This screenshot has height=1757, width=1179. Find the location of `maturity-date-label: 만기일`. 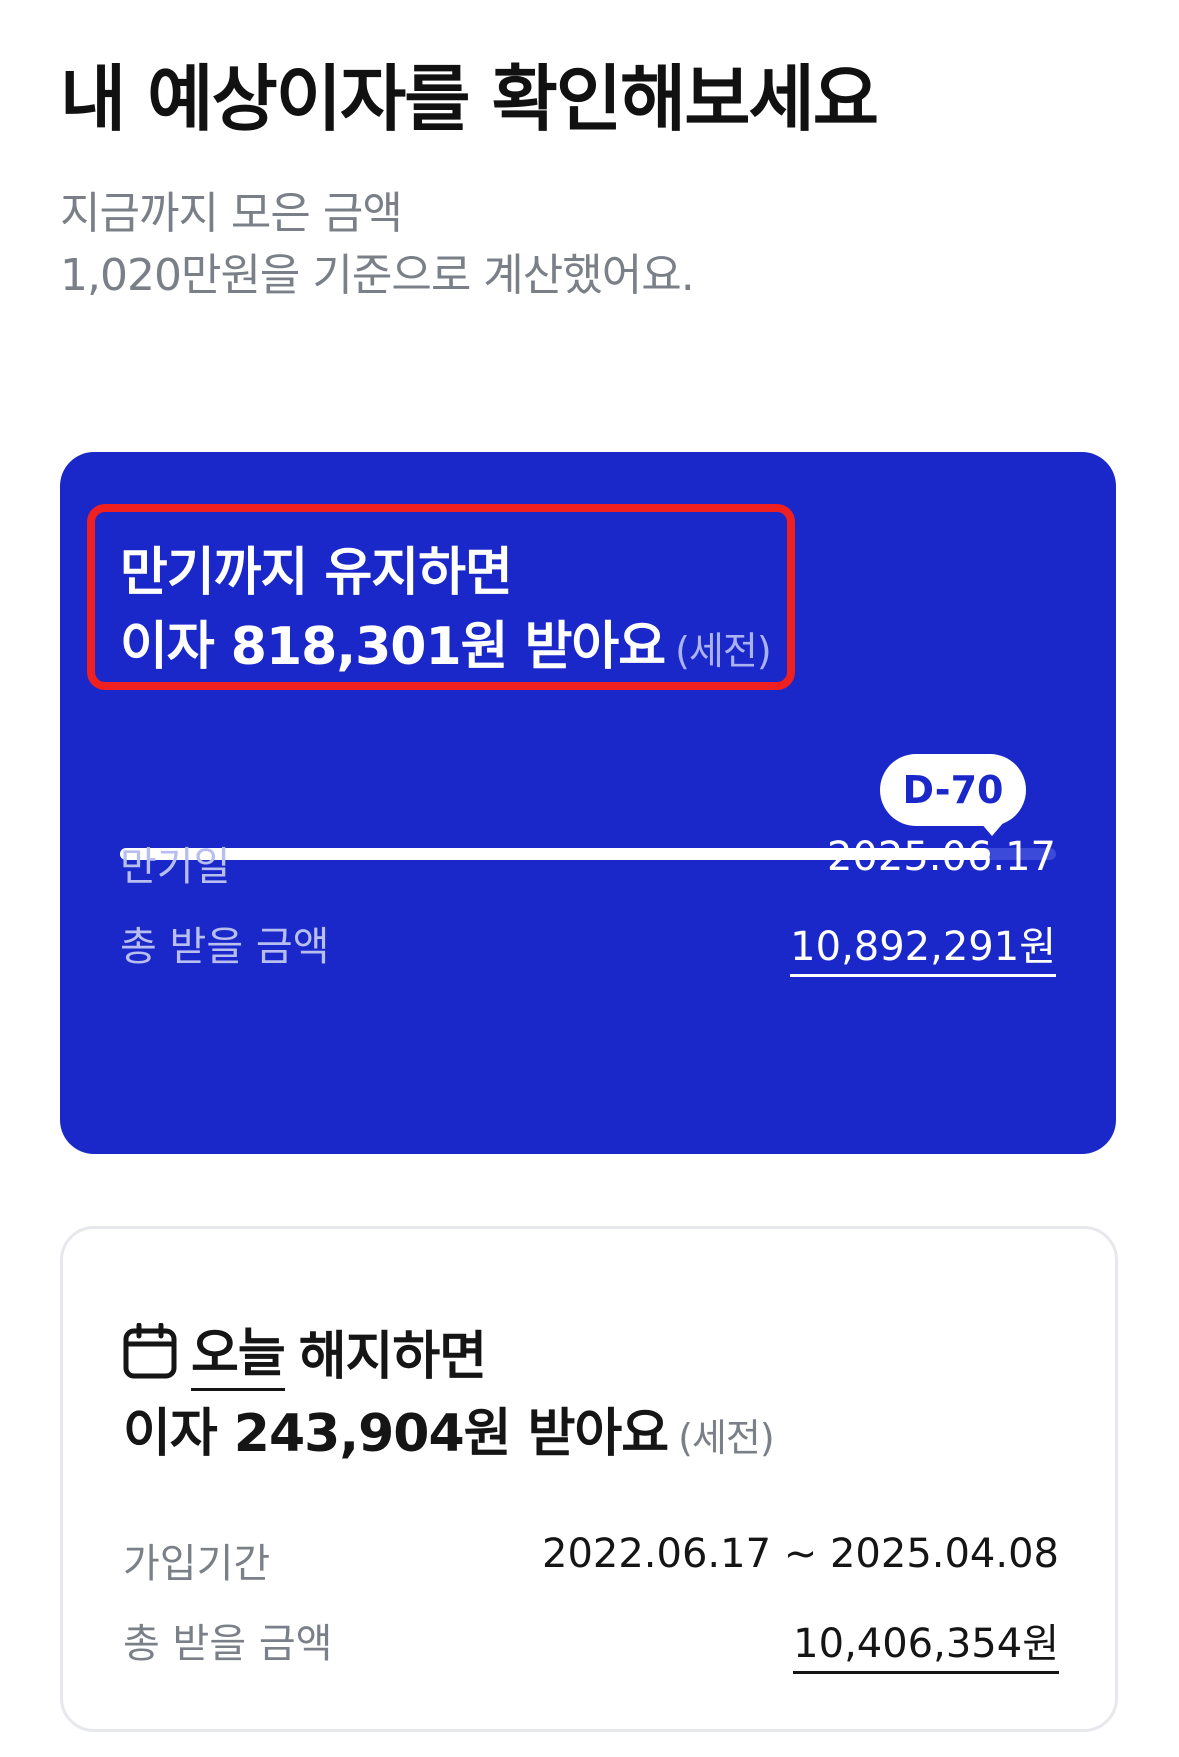

maturity-date-label: 만기일 is located at coordinates (175, 867).